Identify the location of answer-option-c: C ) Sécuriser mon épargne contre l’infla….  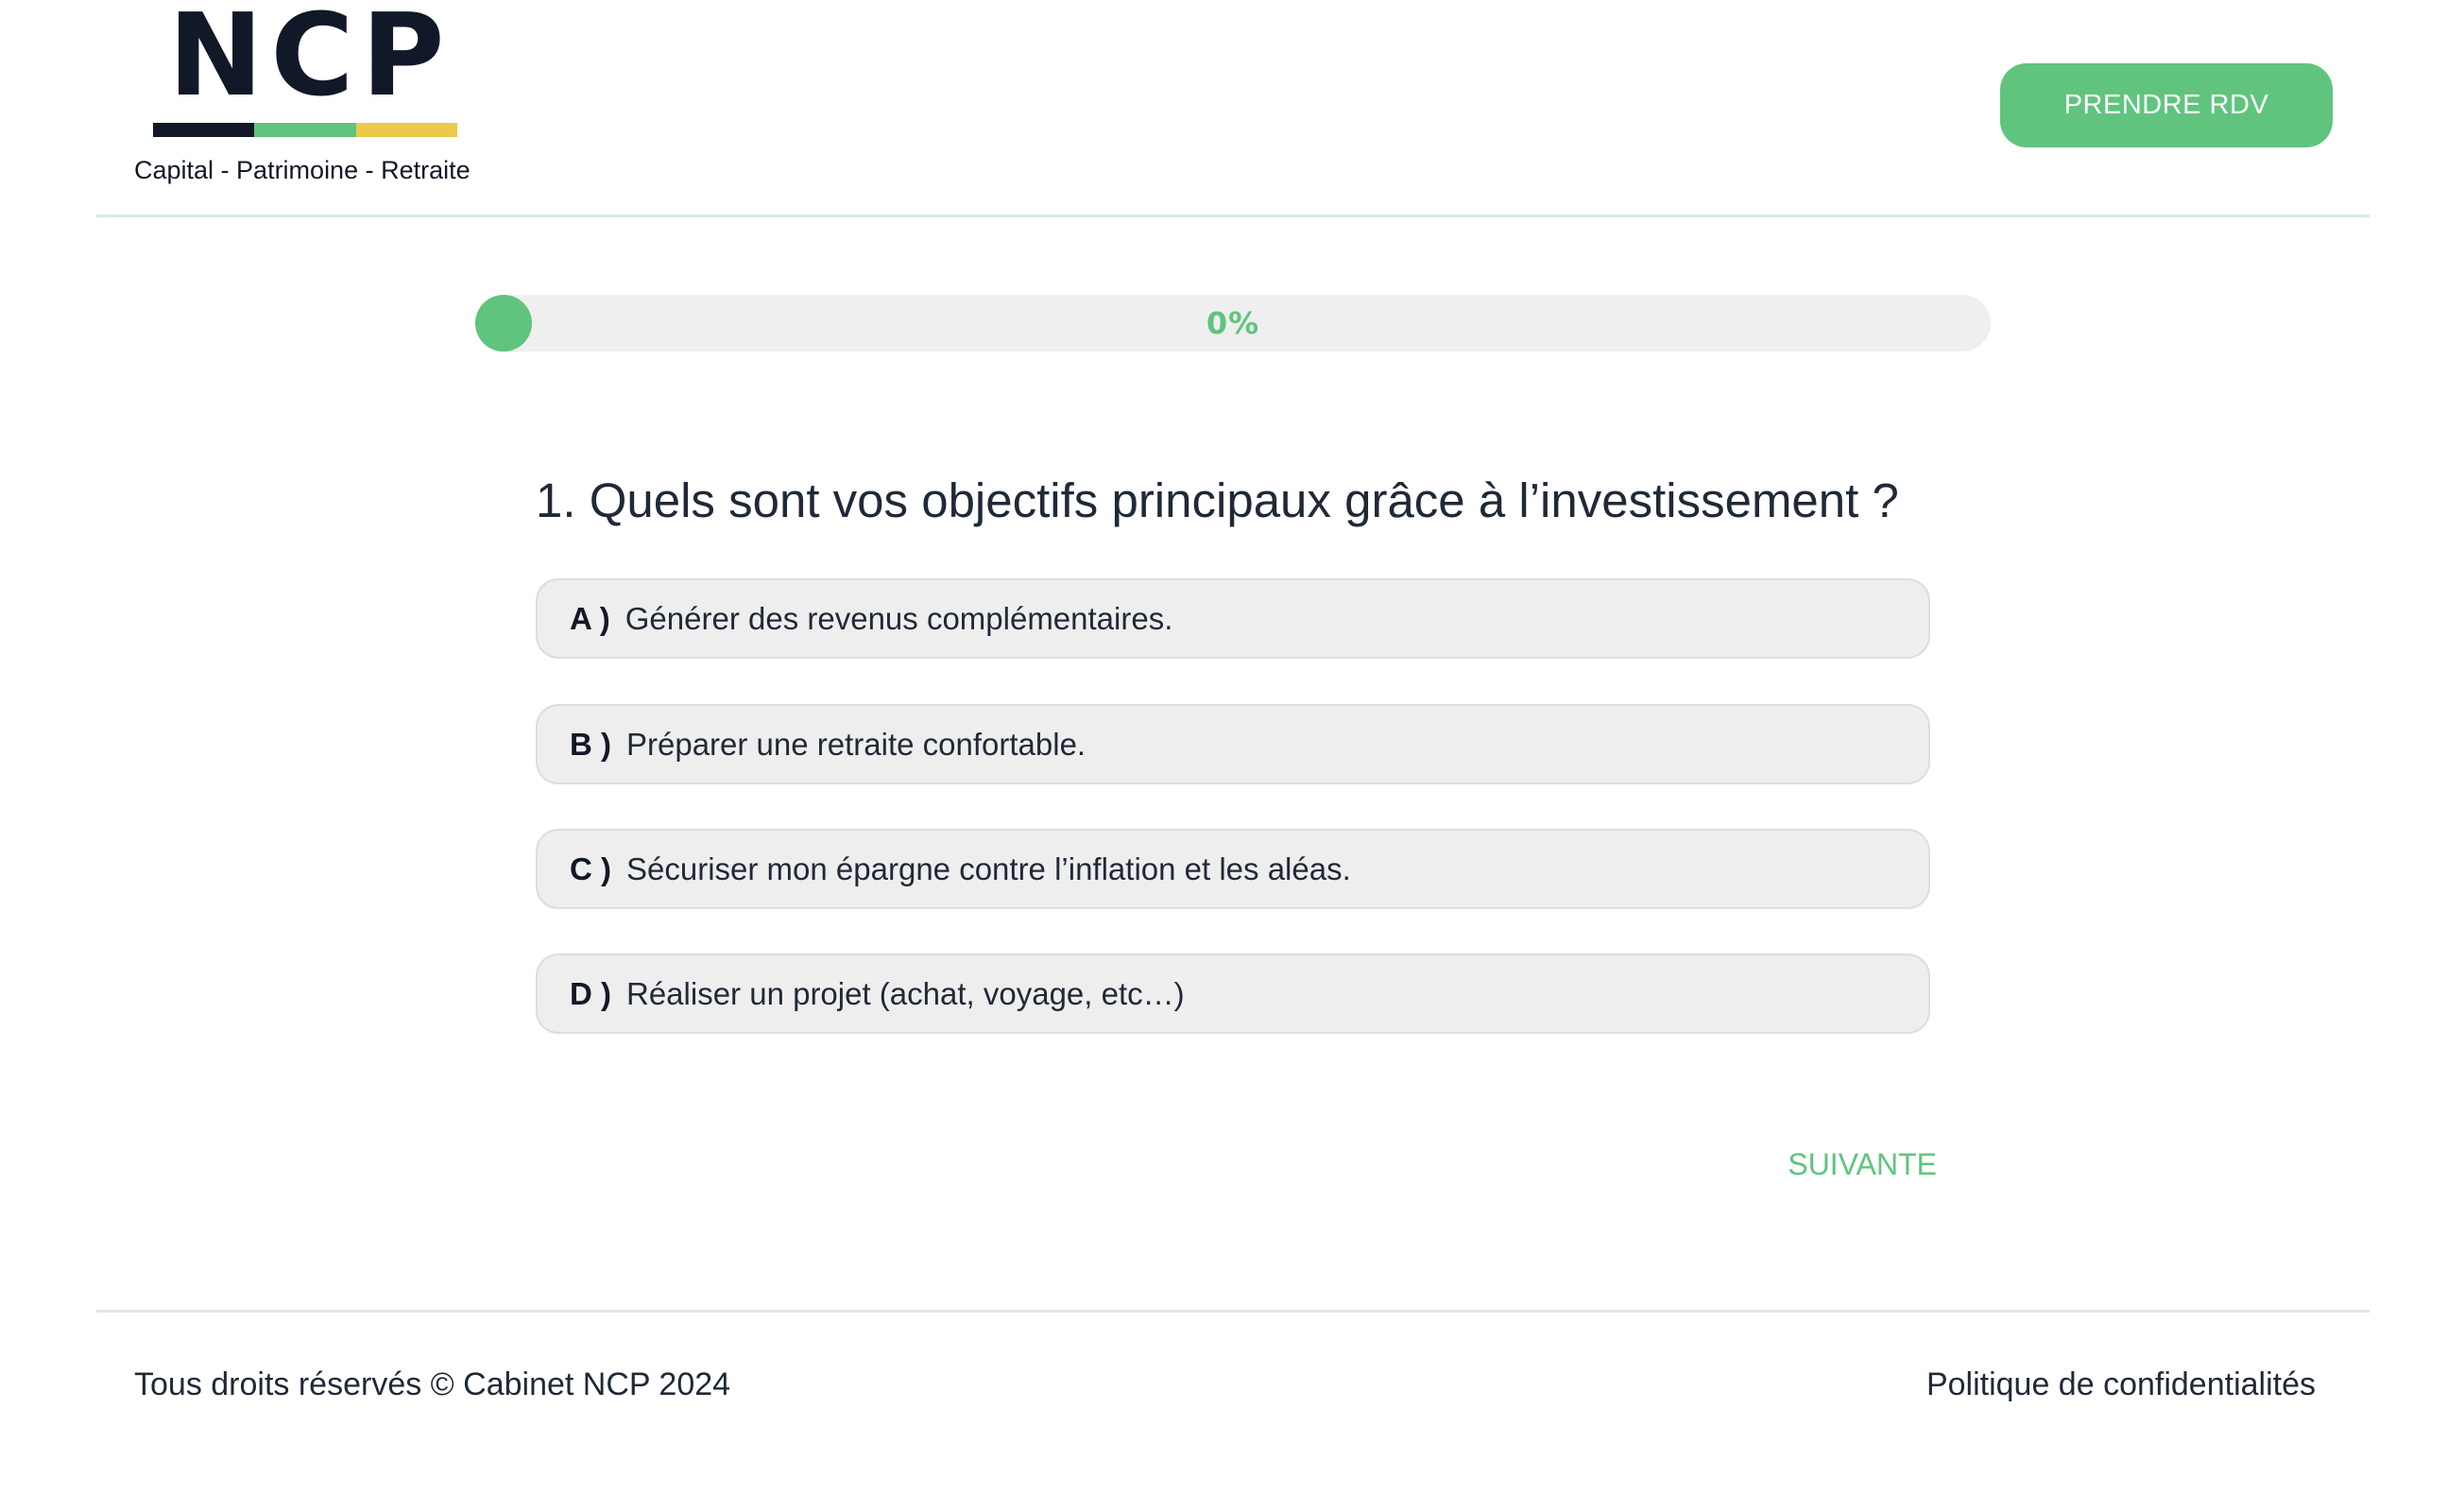
(1233, 869).